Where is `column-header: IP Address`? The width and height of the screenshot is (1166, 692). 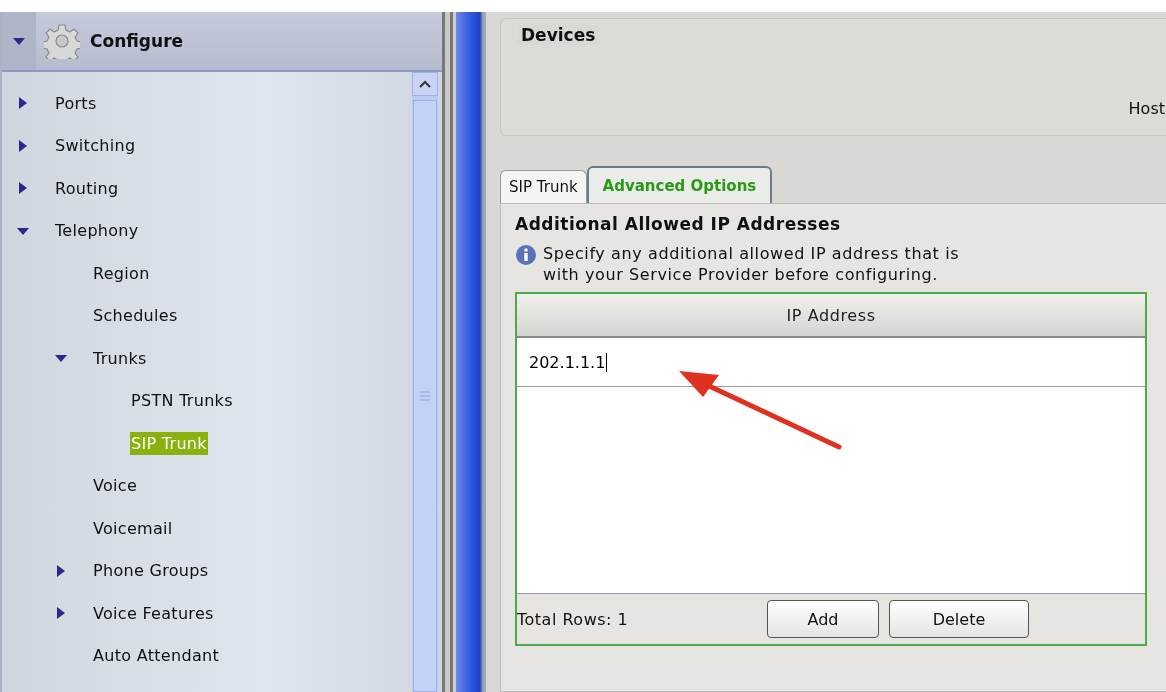 column-header: IP Address is located at coordinates (831, 316).